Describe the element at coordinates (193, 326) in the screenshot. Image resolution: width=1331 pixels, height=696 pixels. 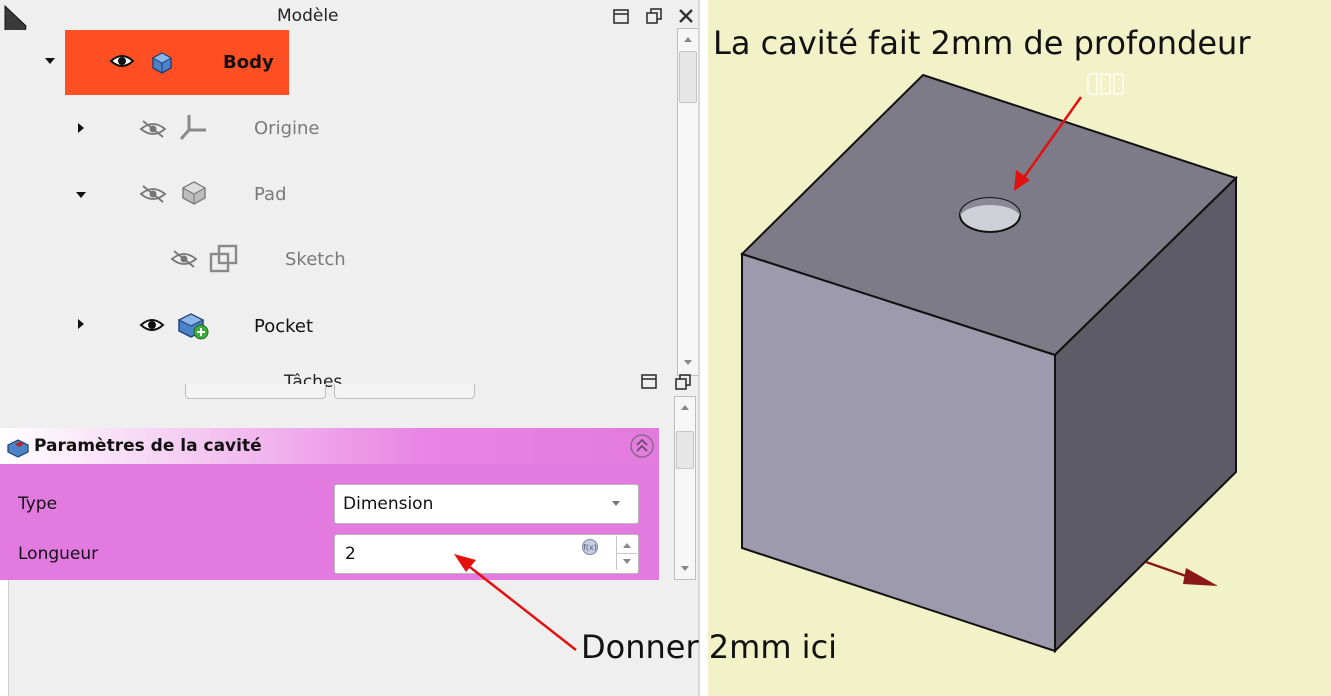
I see `pocket-icon` at that location.